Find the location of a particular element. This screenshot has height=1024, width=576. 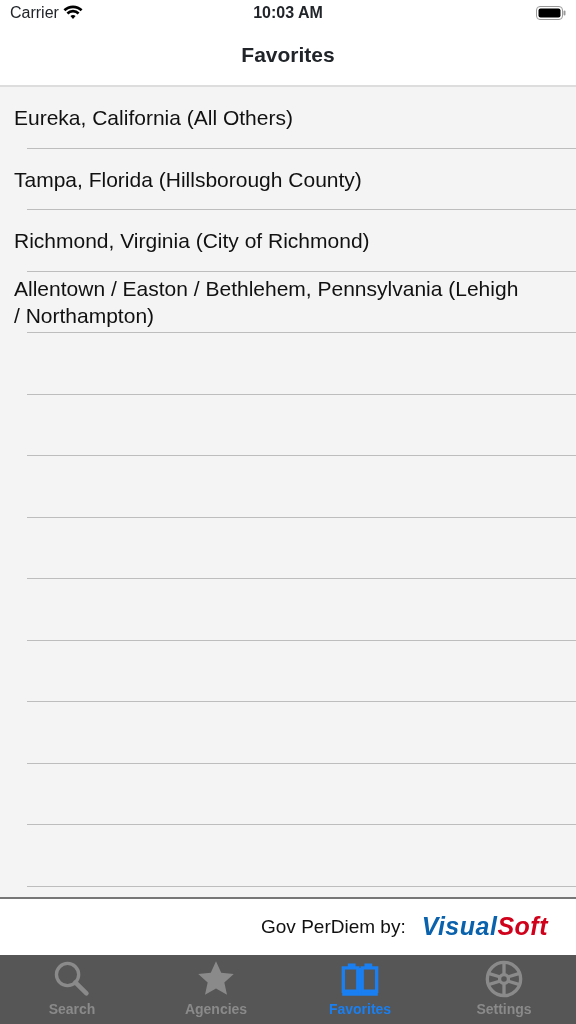

wheel-icon is located at coordinates (504, 979).